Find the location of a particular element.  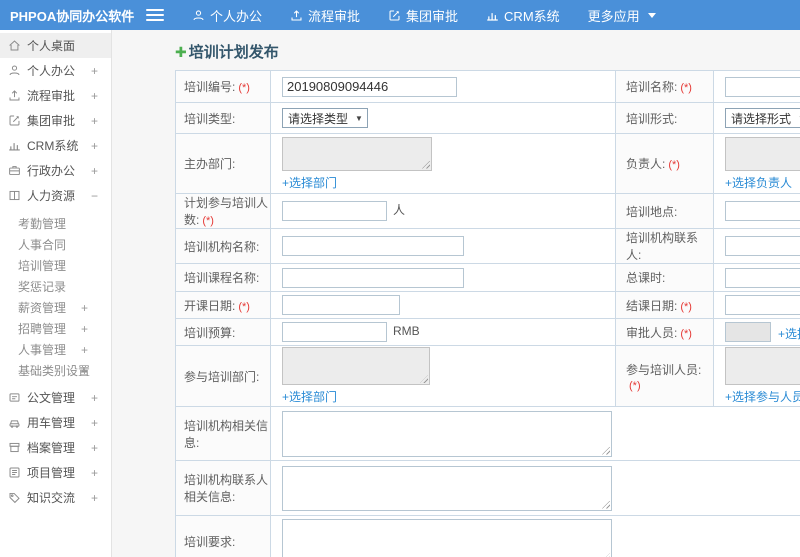

participant-department-box is located at coordinates (356, 366).